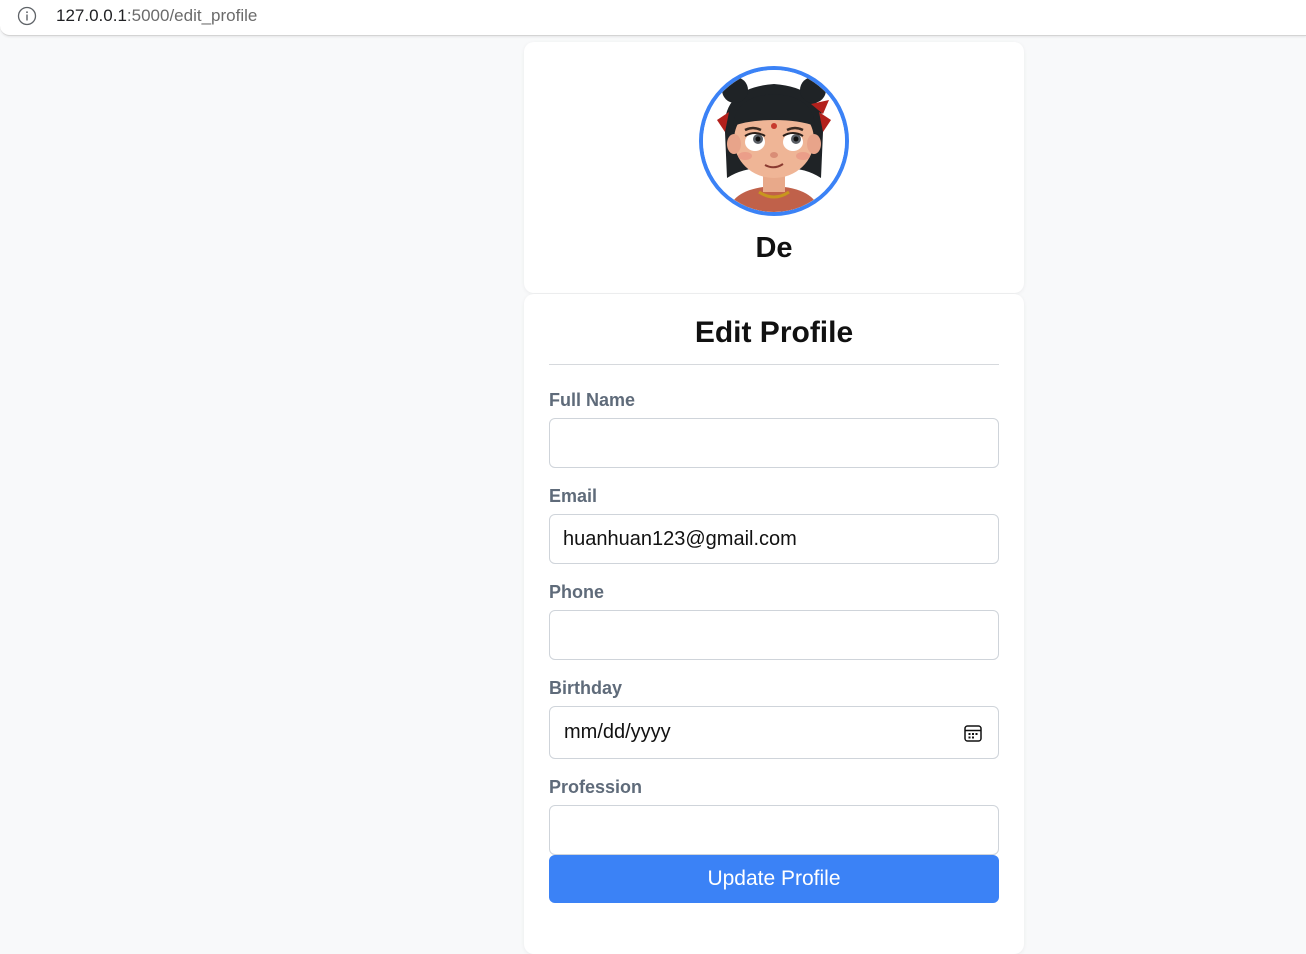  What do you see at coordinates (774, 879) in the screenshot?
I see `update-profile-button: Update Profile` at bounding box center [774, 879].